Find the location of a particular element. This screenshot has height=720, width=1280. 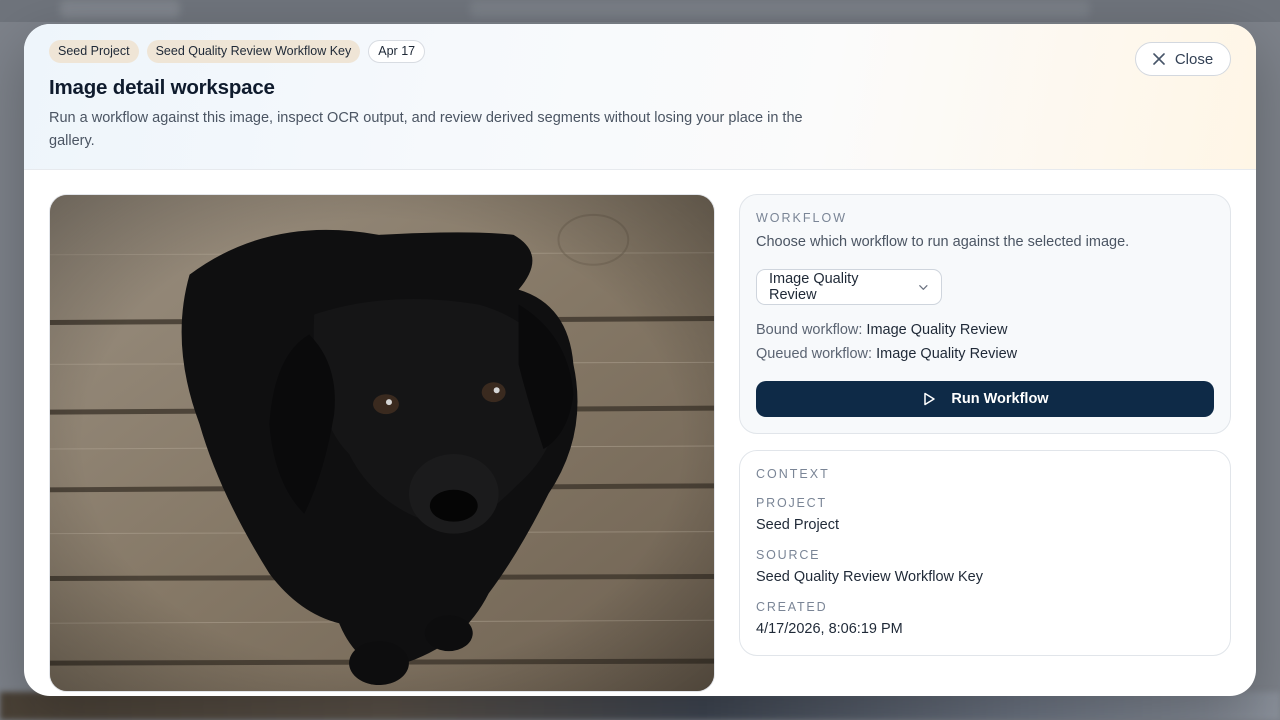

source-value: Seed Quality Review Workflow Key is located at coordinates (869, 577).